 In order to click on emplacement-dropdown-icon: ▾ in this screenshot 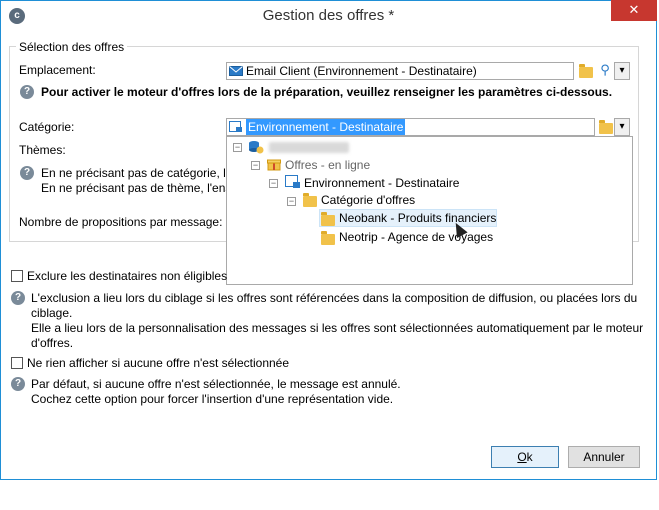, I will do `click(622, 71)`.